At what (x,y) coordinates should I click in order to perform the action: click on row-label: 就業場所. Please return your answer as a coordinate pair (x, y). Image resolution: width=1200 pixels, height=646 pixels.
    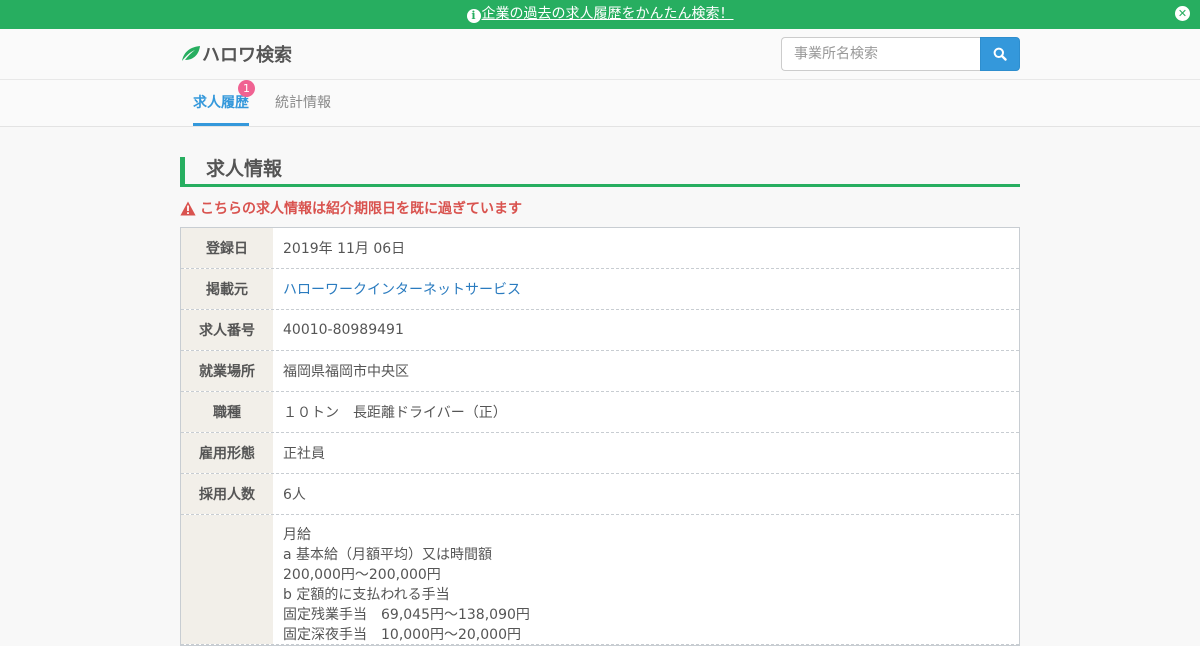
    Looking at the image, I should click on (227, 371).